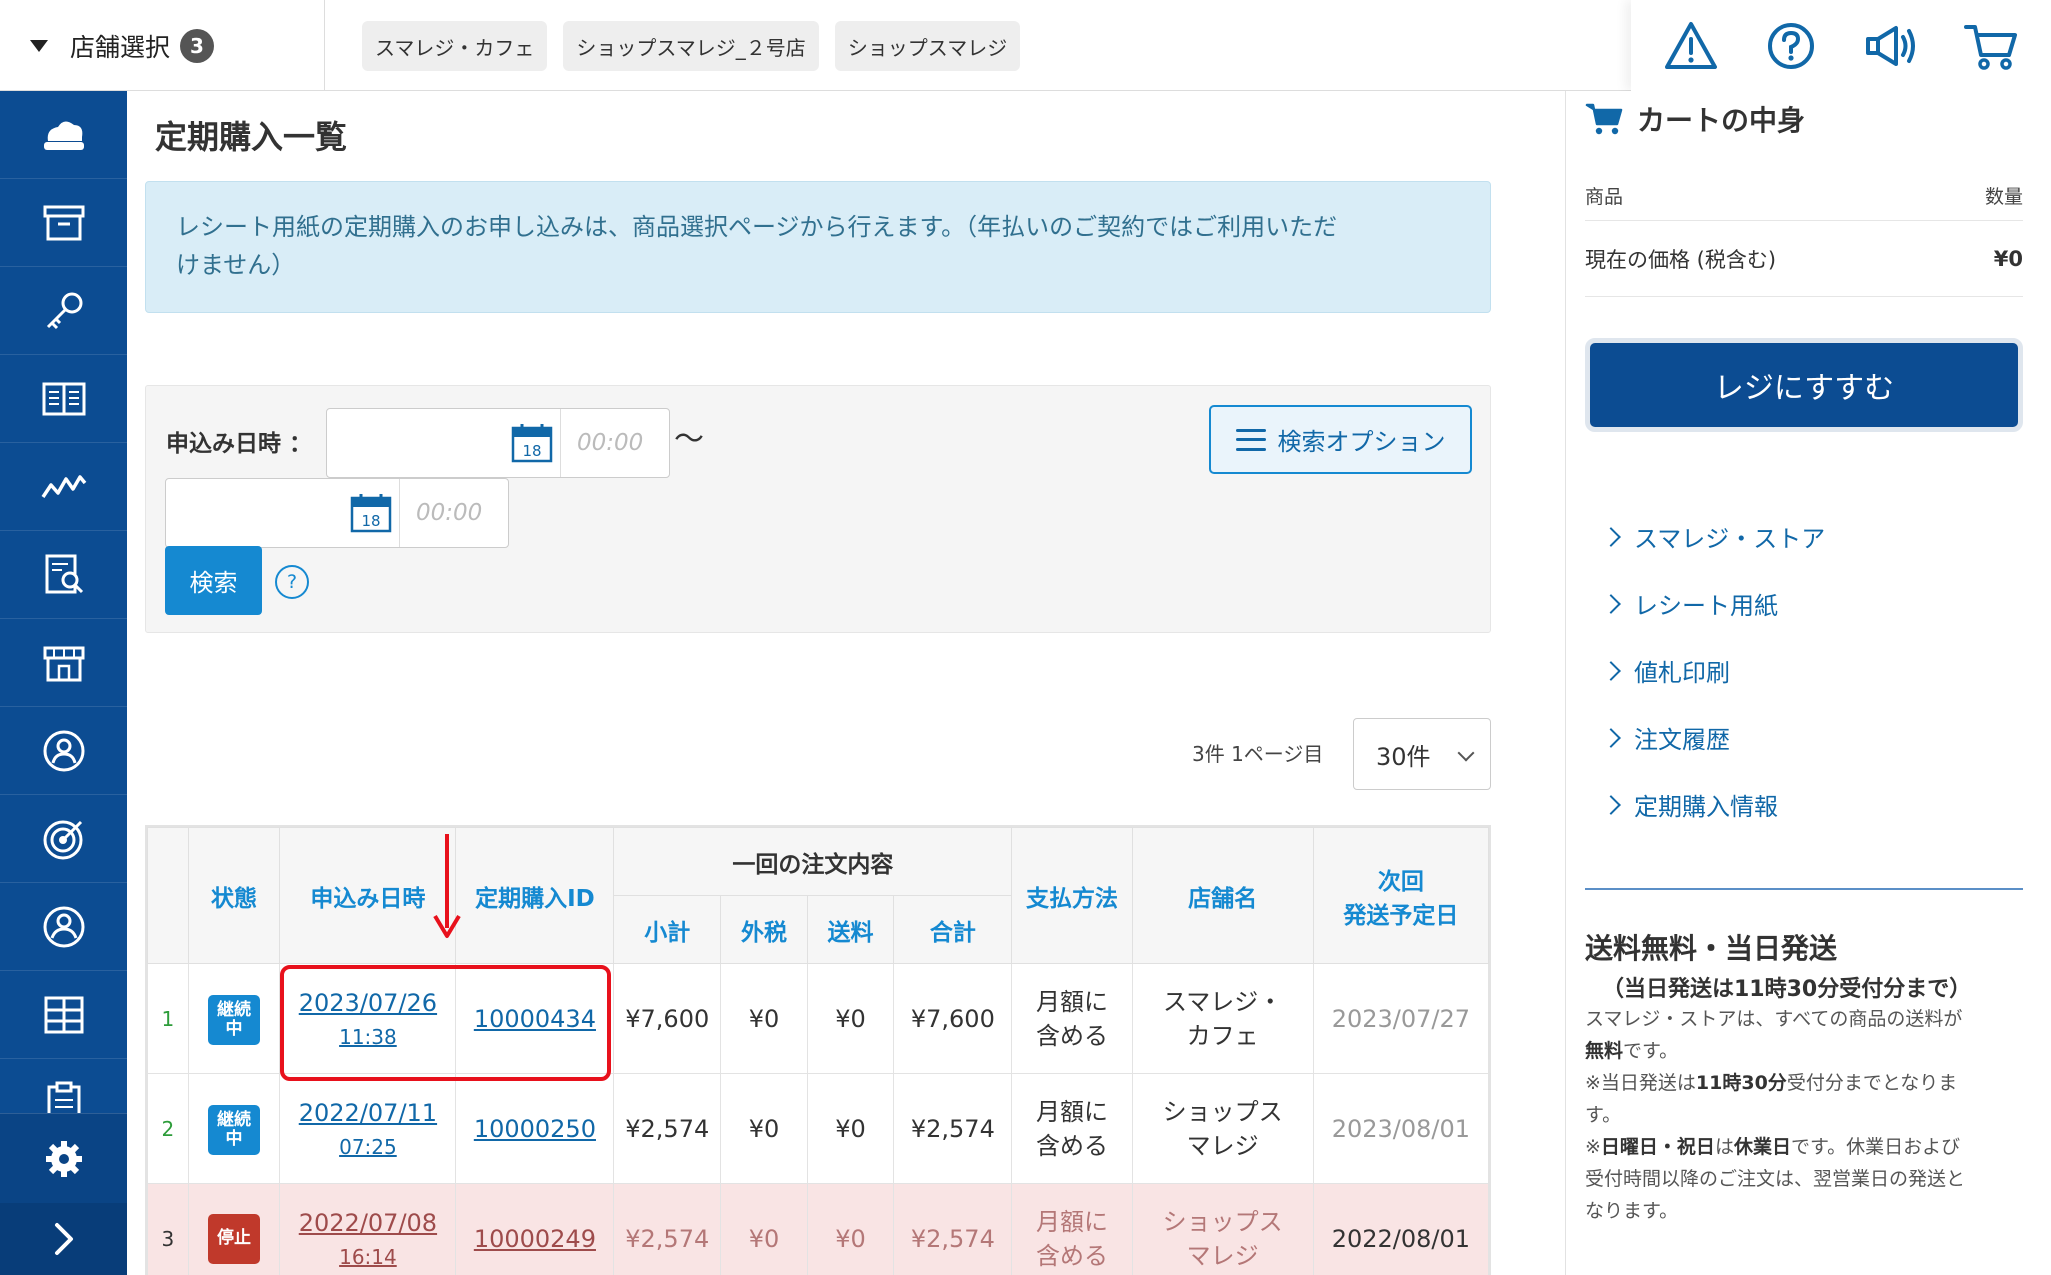 This screenshot has width=2051, height=1275. What do you see at coordinates (927, 46) in the screenshot?
I see `store-chip: ショップスマレジ` at bounding box center [927, 46].